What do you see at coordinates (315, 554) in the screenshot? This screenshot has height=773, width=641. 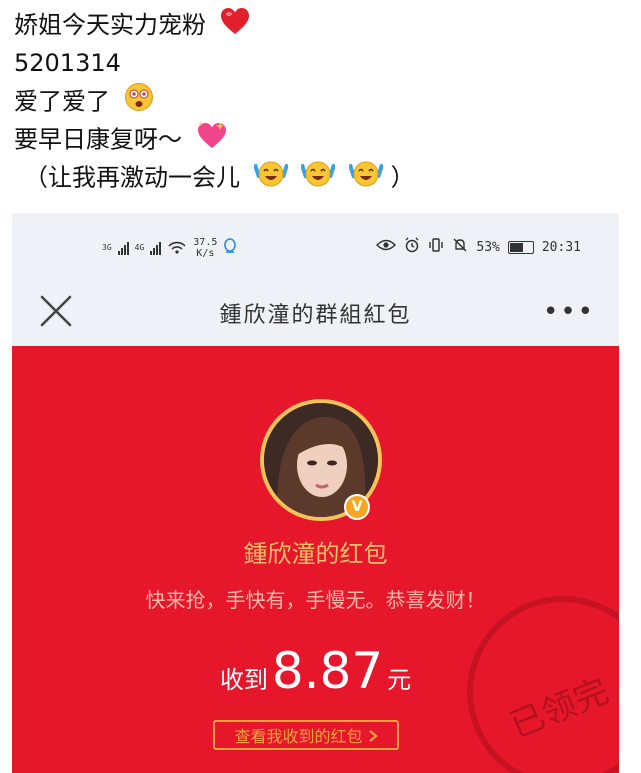 I see `sender-name: 鍾欣潼的红包` at bounding box center [315, 554].